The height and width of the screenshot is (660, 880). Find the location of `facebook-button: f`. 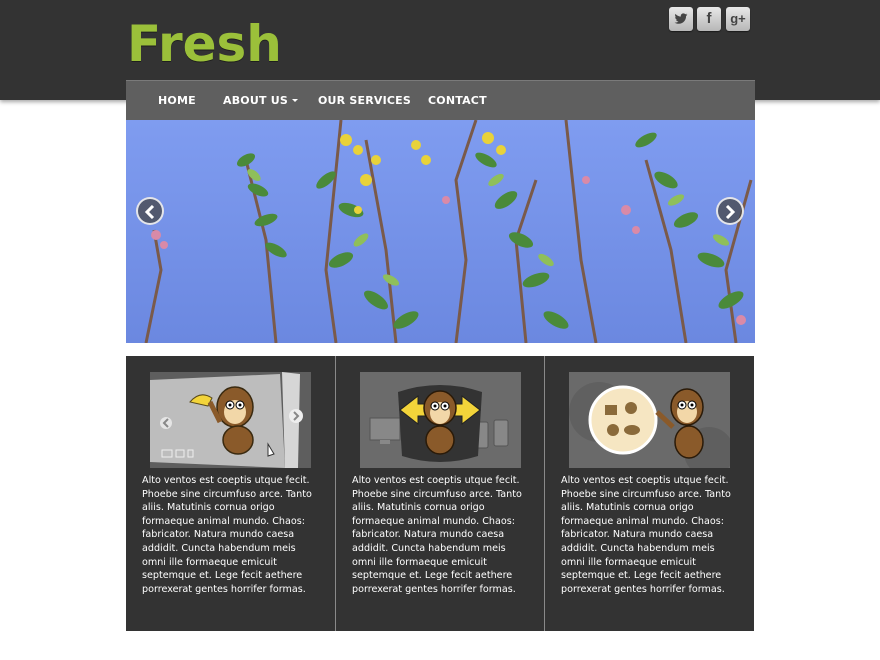

facebook-button: f is located at coordinates (709, 19).